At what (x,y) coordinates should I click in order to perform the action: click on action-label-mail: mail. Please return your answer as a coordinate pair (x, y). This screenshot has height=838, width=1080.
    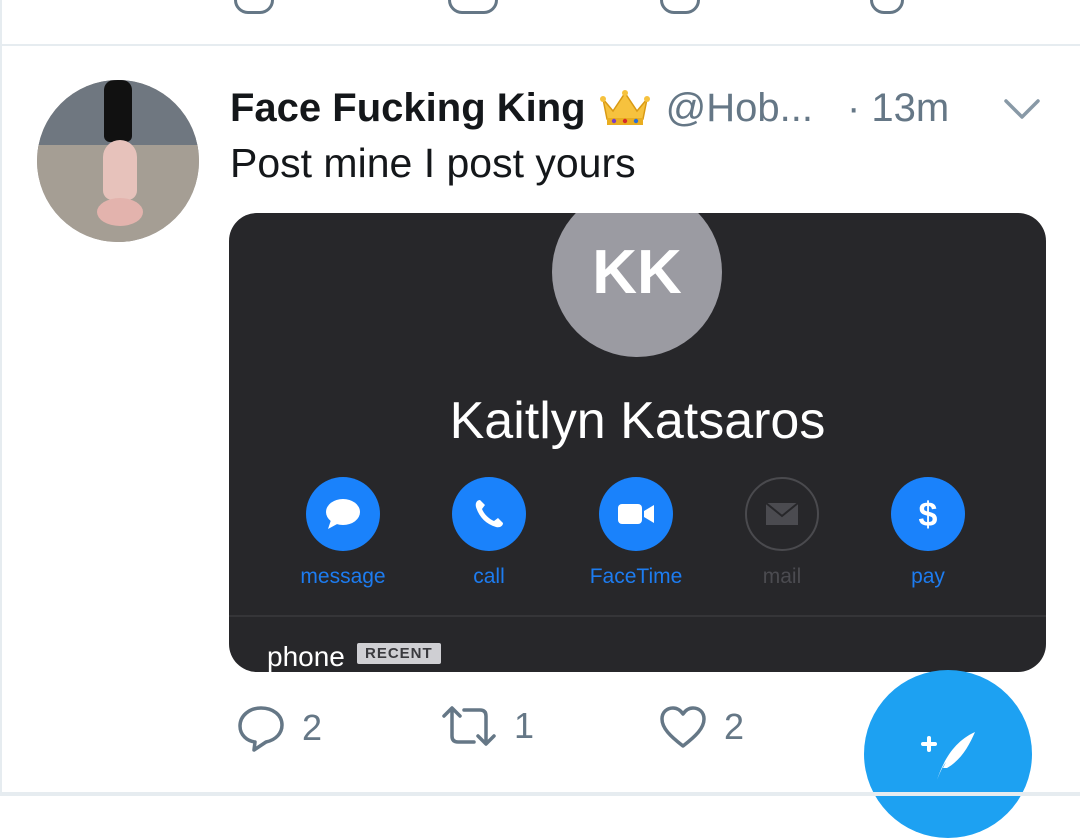
    Looking at the image, I should click on (782, 576).